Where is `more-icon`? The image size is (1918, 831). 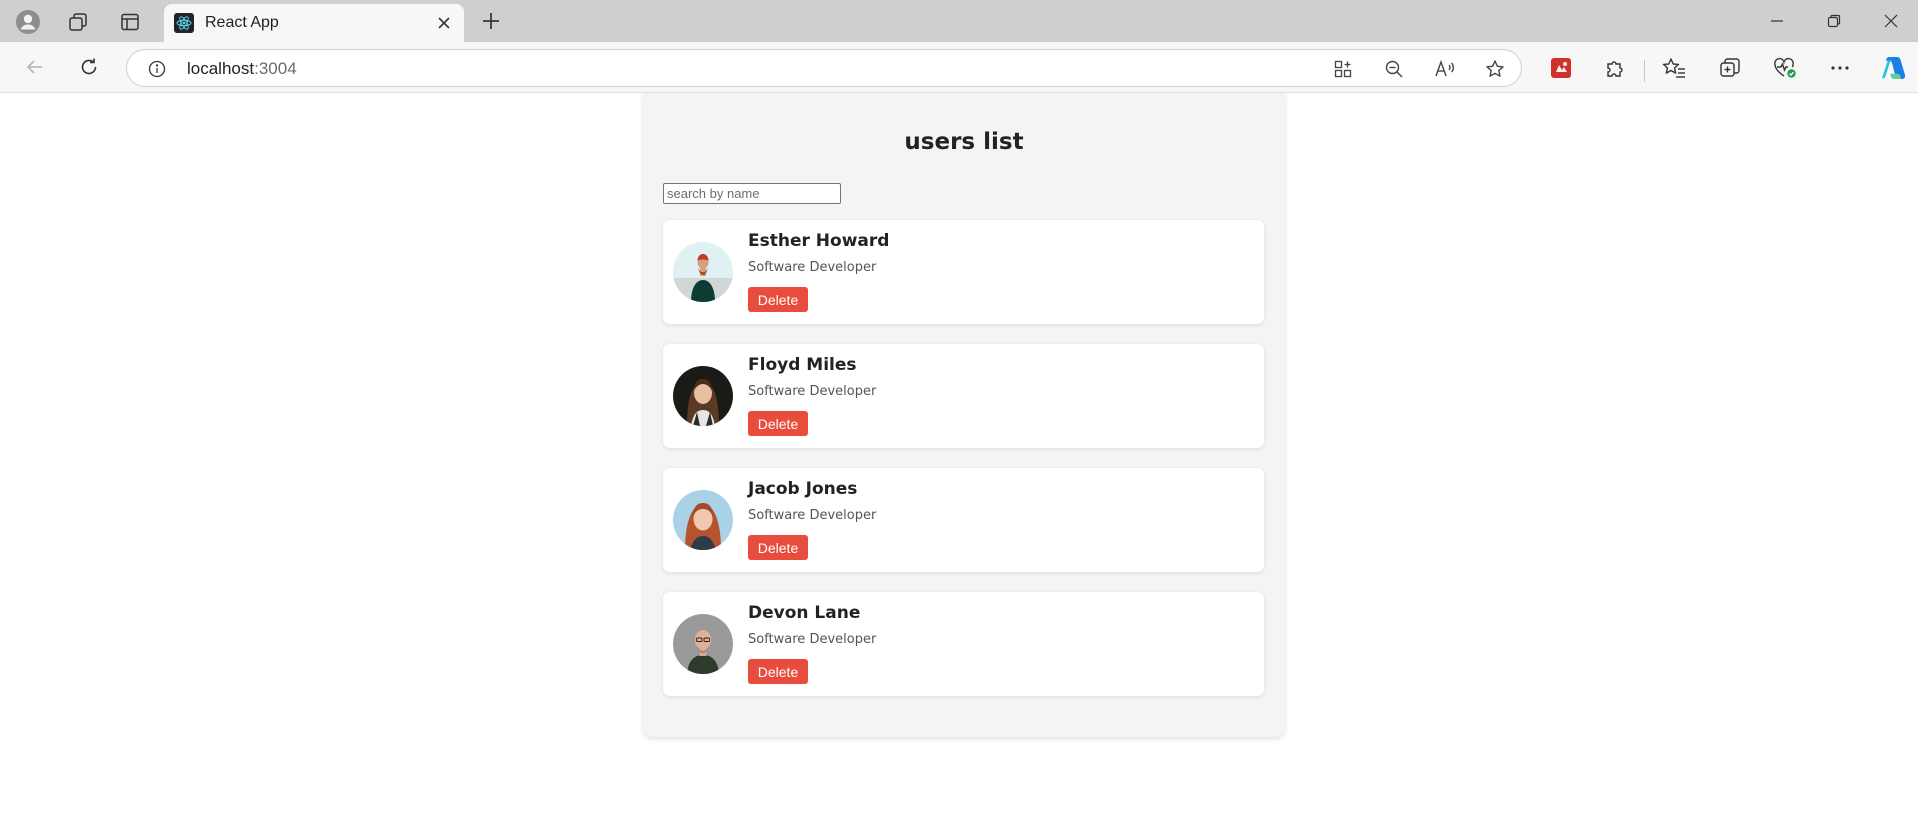 more-icon is located at coordinates (1840, 68).